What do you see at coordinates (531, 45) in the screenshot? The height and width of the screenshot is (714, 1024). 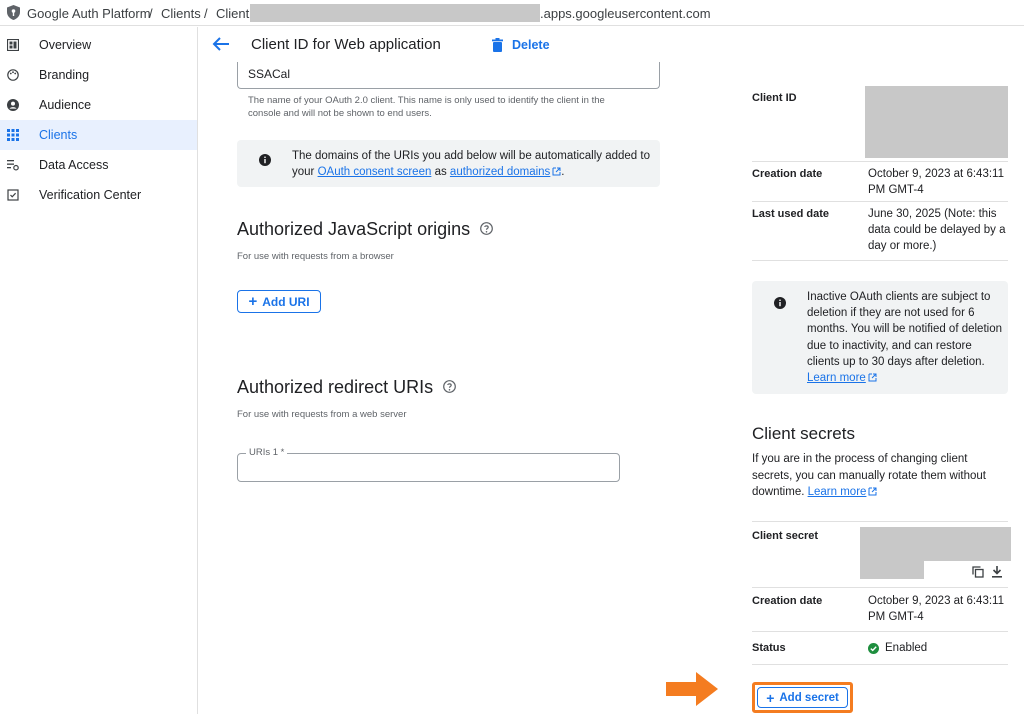 I see `delete-label: Delete` at bounding box center [531, 45].